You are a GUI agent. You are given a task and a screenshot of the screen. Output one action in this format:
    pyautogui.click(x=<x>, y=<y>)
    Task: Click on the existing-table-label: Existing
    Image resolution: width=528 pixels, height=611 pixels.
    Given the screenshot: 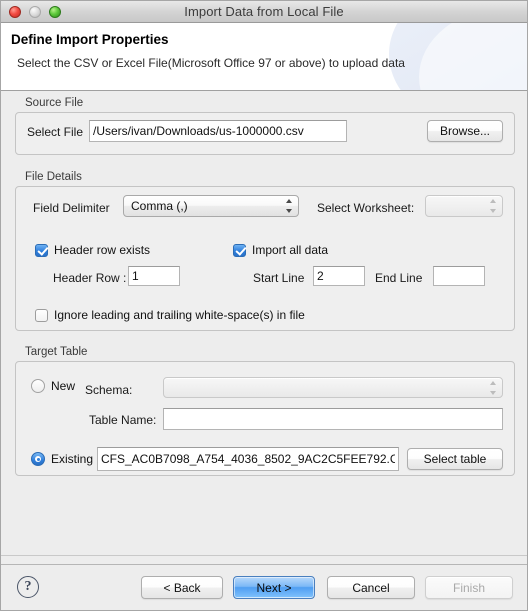 What is the action you would take?
    pyautogui.click(x=72, y=459)
    